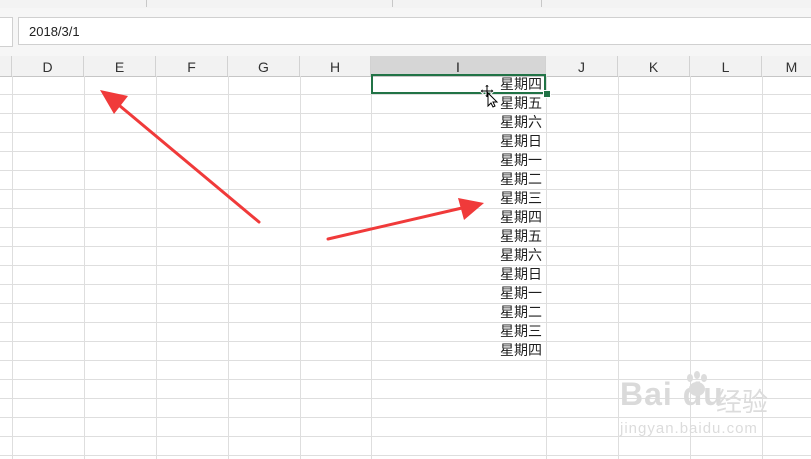 Image resolution: width=811 pixels, height=459 pixels. Describe the element at coordinates (458, 274) in the screenshot. I see `cell-i-11: 星期日` at that location.